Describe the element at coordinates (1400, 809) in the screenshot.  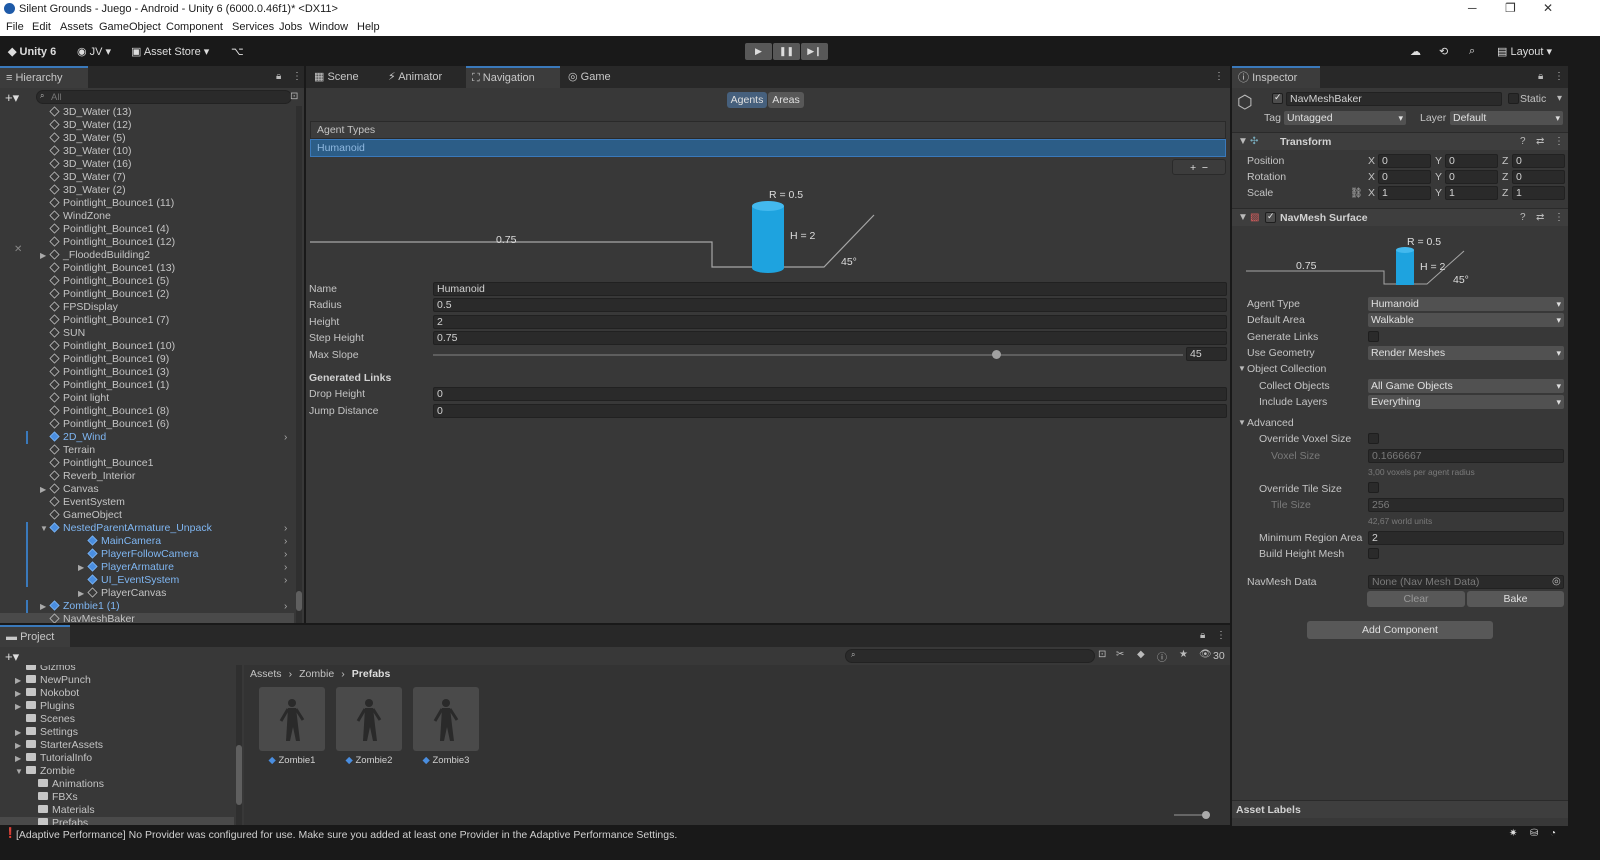
I see `asset-labels-bar: Asset Labels` at that location.